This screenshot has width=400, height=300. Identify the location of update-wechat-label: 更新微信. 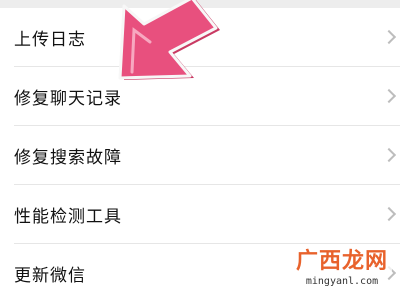
(50, 276).